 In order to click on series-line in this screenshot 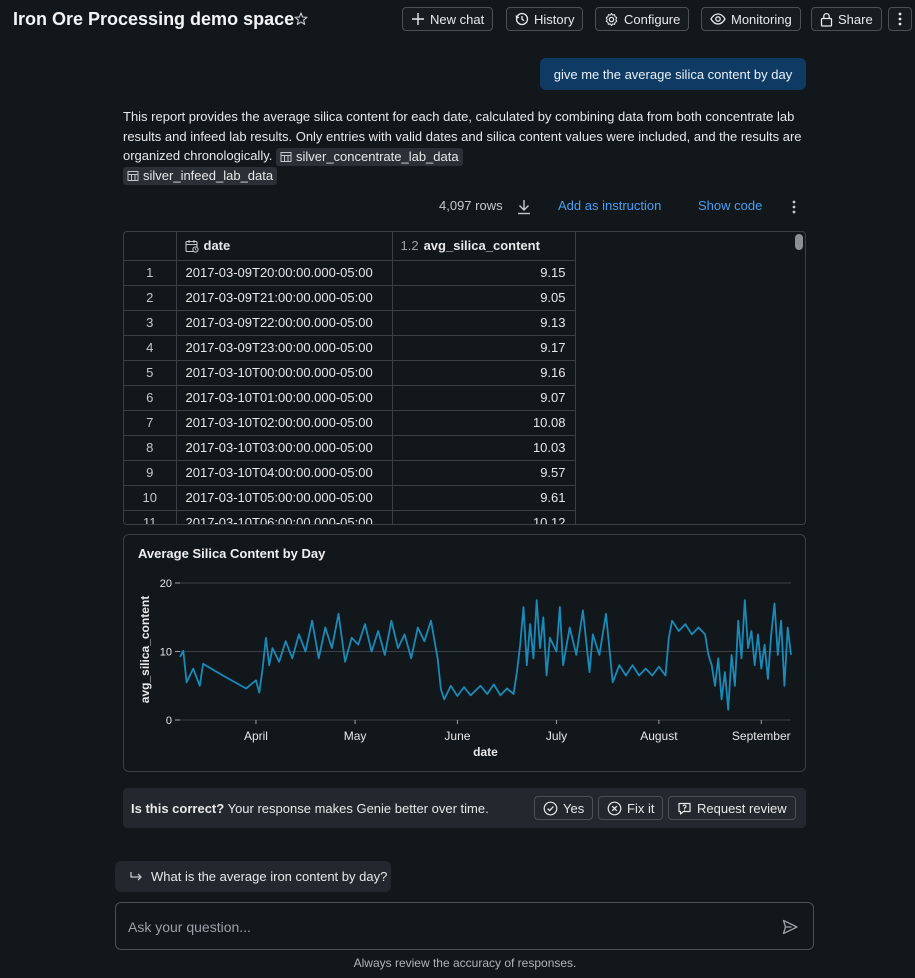, I will do `click(485, 655)`.